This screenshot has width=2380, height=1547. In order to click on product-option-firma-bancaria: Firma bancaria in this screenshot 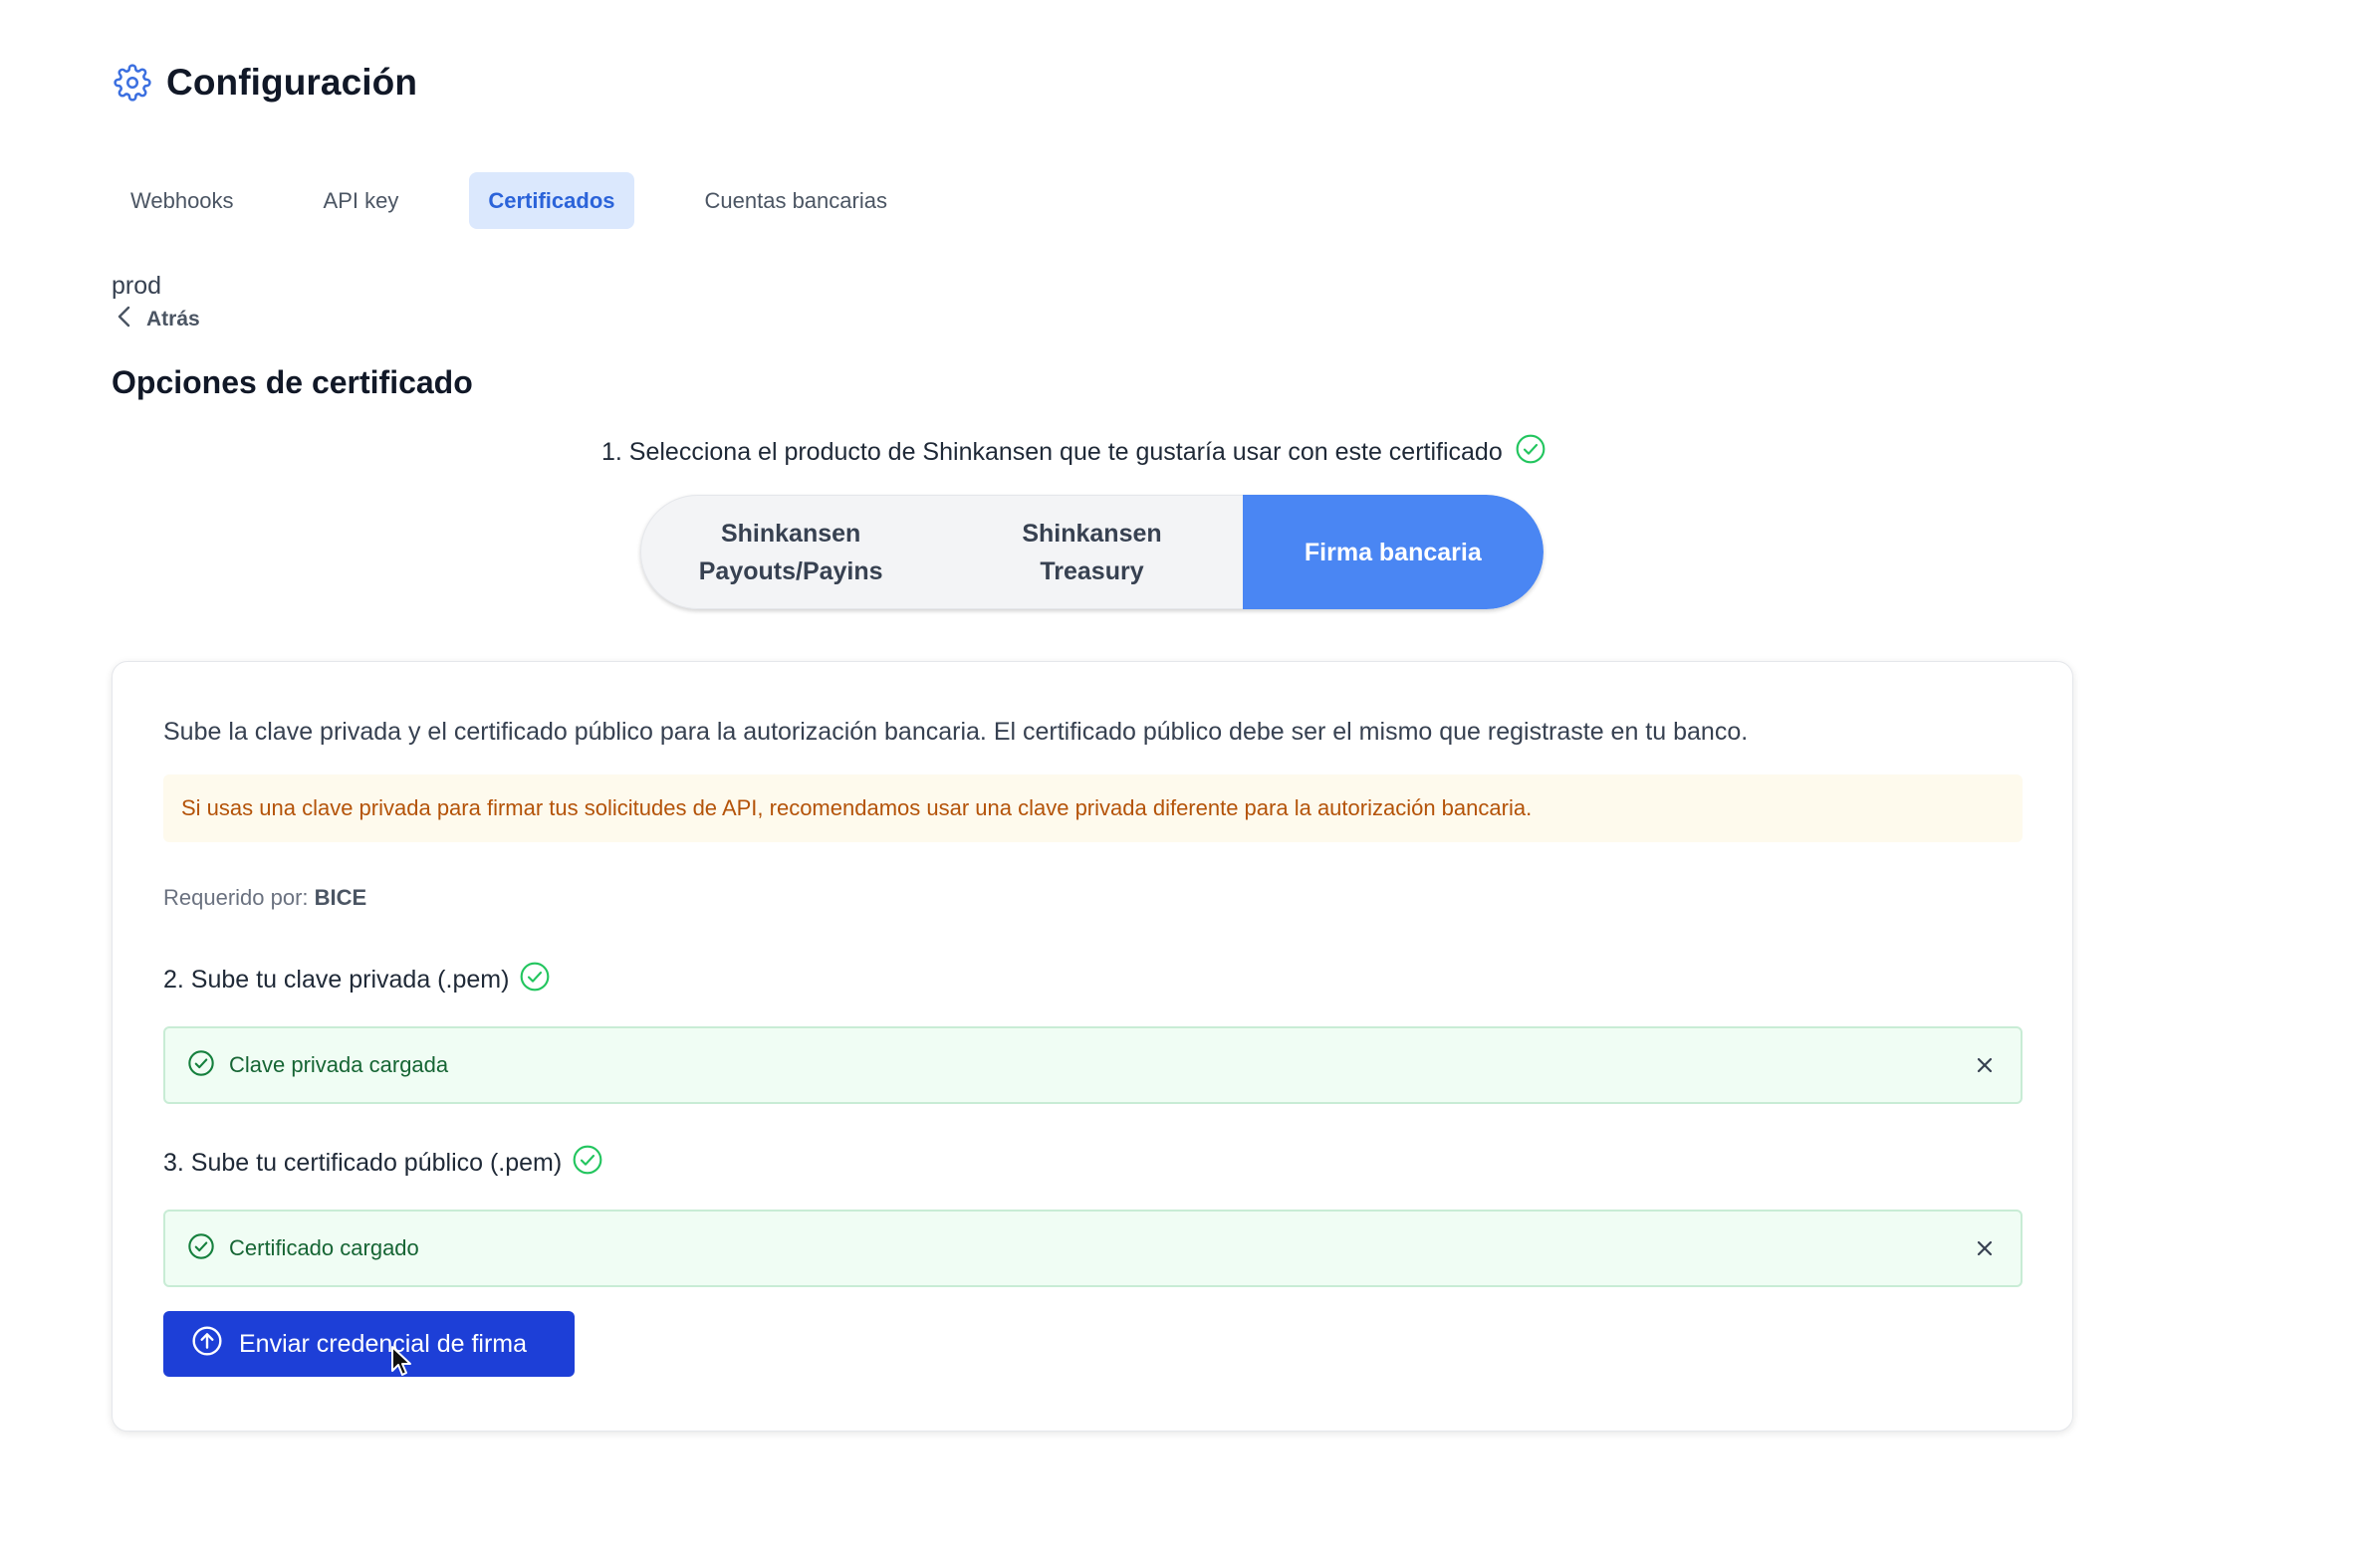, I will do `click(1393, 552)`.